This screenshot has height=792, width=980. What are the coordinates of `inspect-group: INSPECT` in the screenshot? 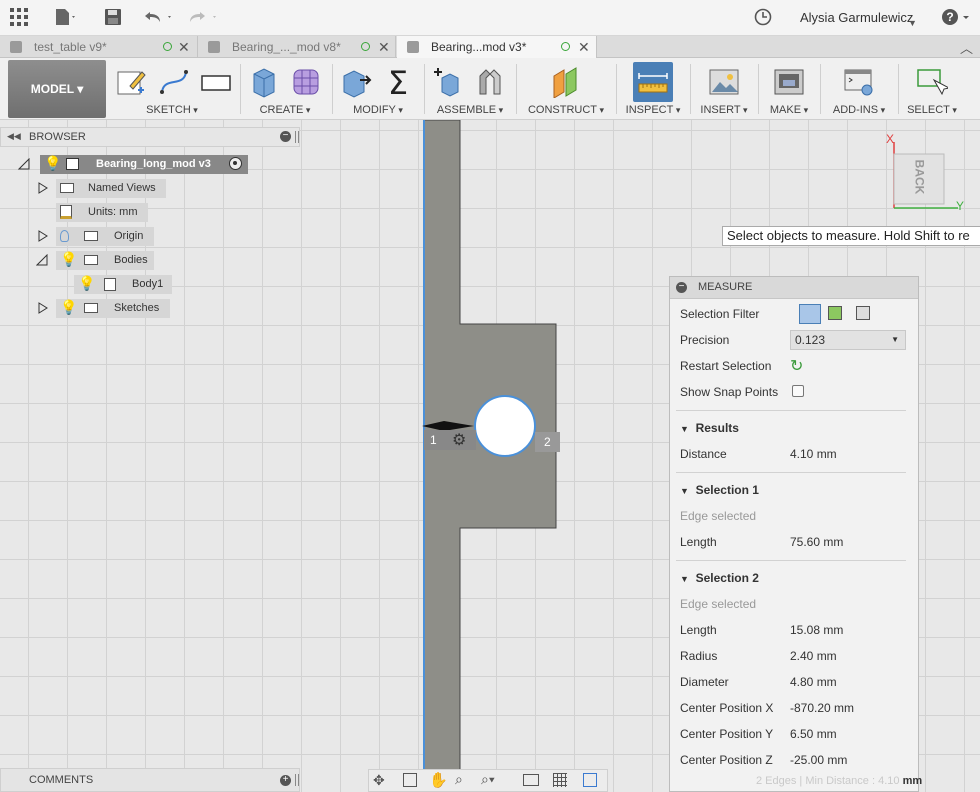 It's located at (653, 89).